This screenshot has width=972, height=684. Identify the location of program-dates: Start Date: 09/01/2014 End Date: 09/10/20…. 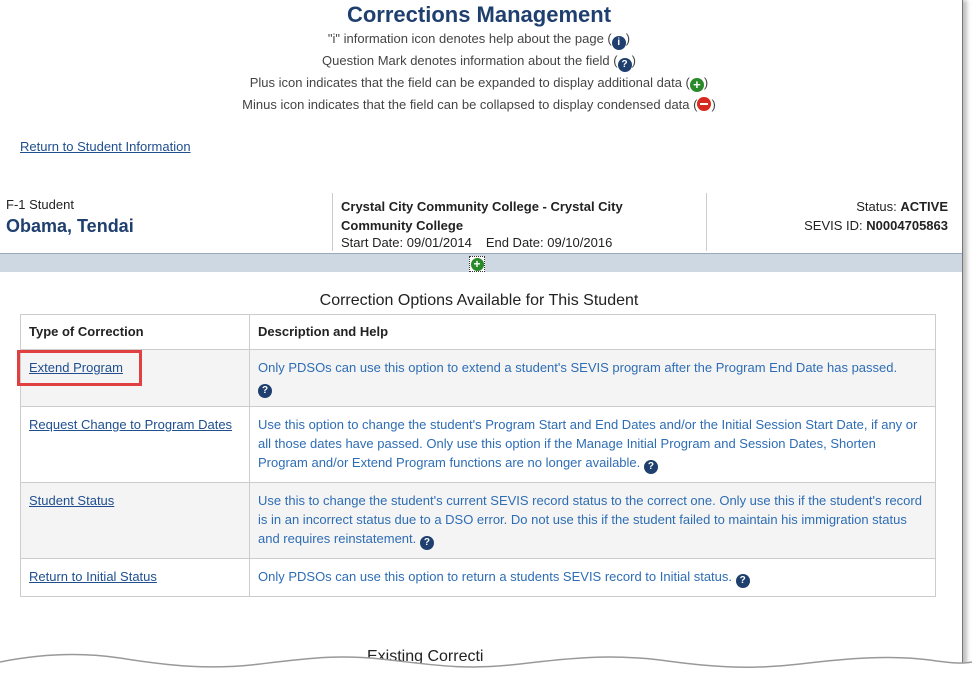
(483, 242).